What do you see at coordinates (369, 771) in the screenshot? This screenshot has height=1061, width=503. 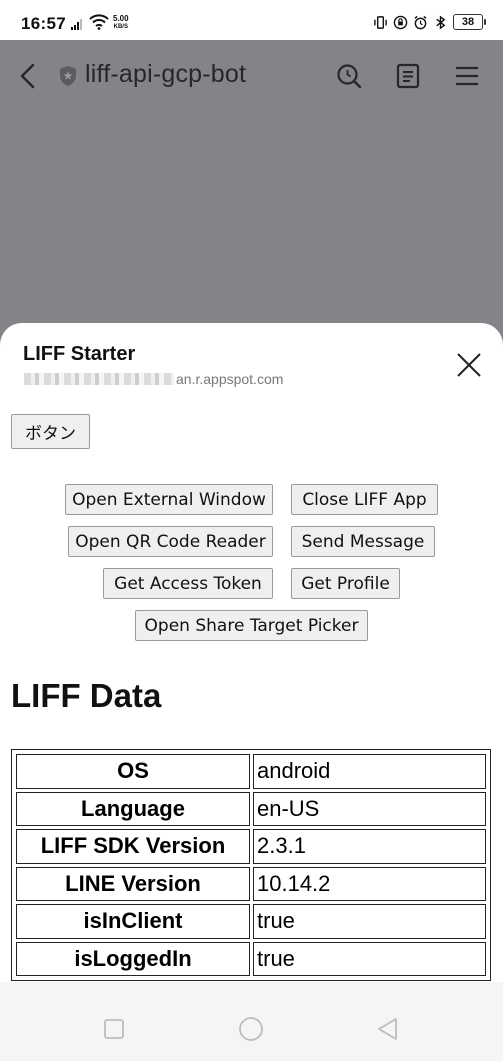 I see `liff-data-value: android` at bounding box center [369, 771].